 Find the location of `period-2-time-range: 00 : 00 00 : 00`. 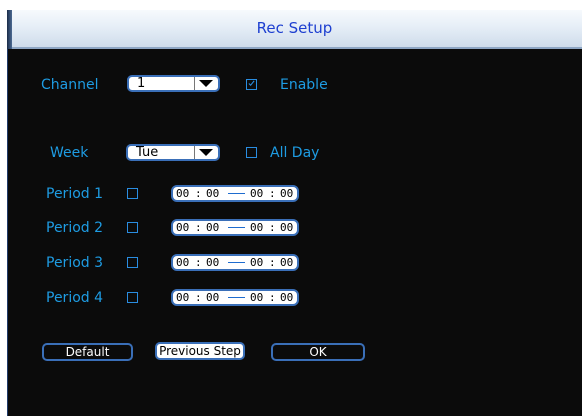

period-2-time-range: 00 : 00 00 : 00 is located at coordinates (235, 227).